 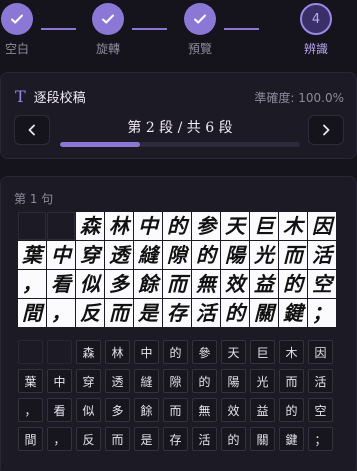 I want to click on ocr-char-input: 鍵, so click(x=291, y=439).